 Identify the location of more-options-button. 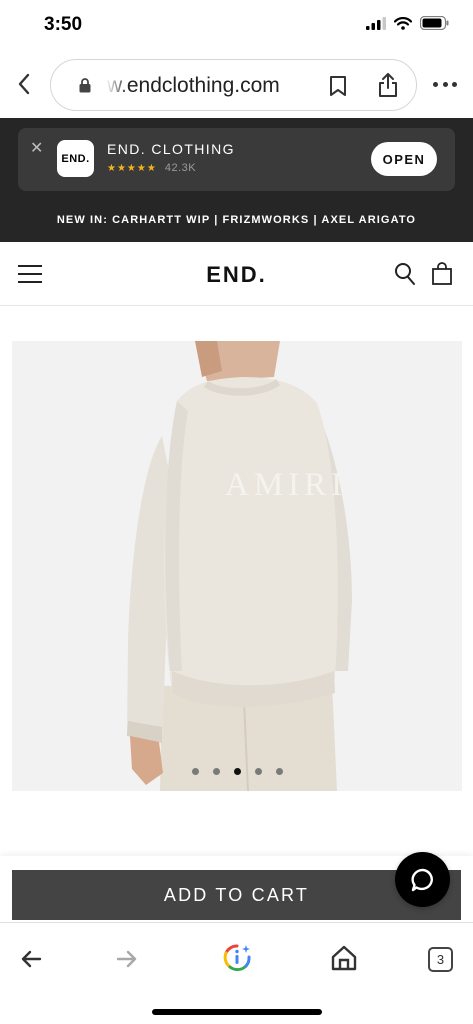
(445, 84).